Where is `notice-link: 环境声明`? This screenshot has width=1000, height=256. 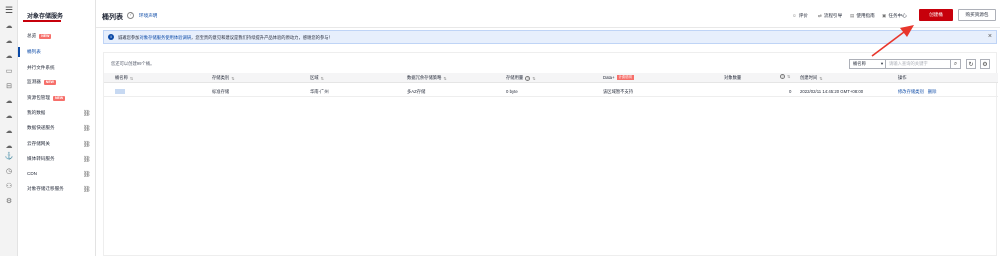
notice-link: 环境声明 is located at coordinates (148, 16).